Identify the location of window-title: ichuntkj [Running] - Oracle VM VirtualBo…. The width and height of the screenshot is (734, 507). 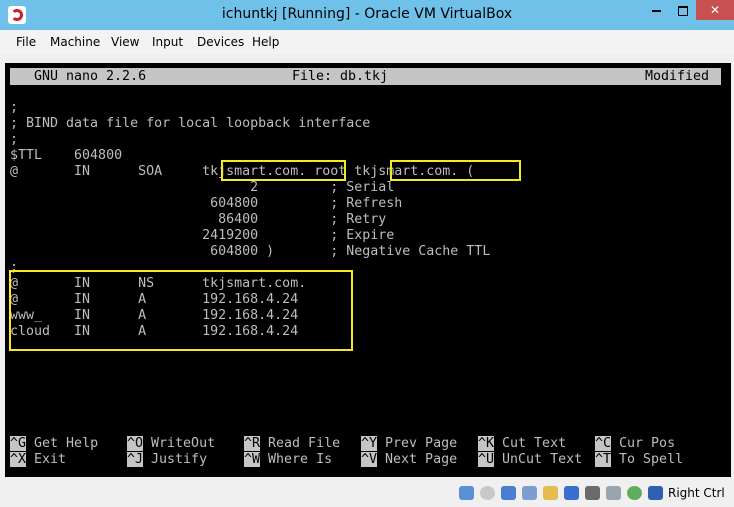
(367, 14).